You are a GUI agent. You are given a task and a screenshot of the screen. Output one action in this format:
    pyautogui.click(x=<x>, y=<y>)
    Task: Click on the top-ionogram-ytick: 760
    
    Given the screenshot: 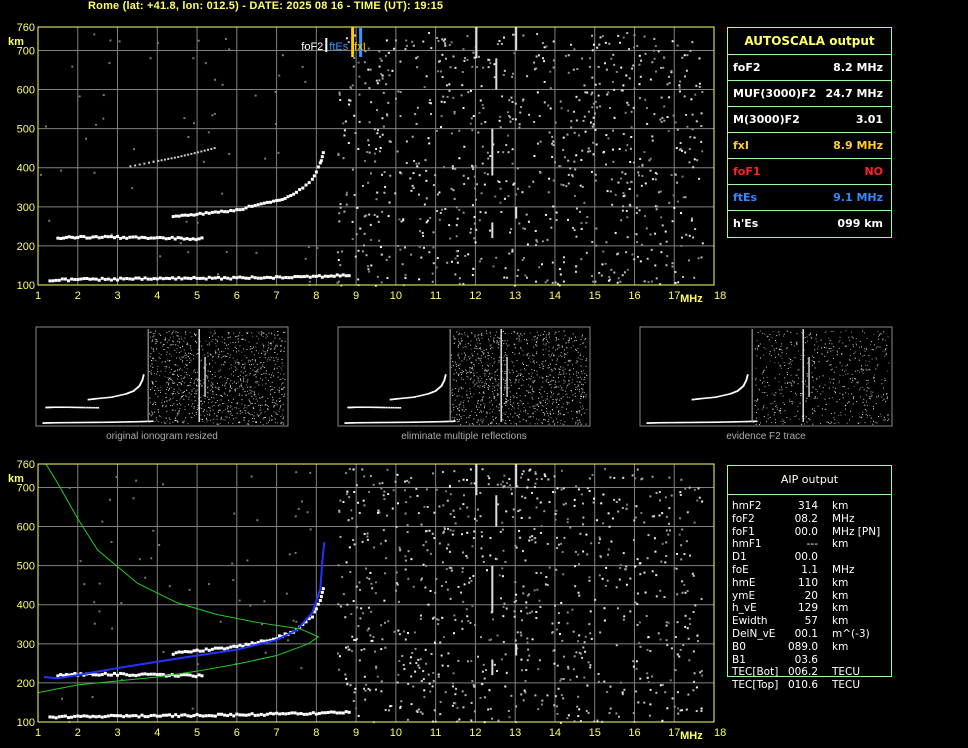 What is the action you would take?
    pyautogui.click(x=26, y=28)
    